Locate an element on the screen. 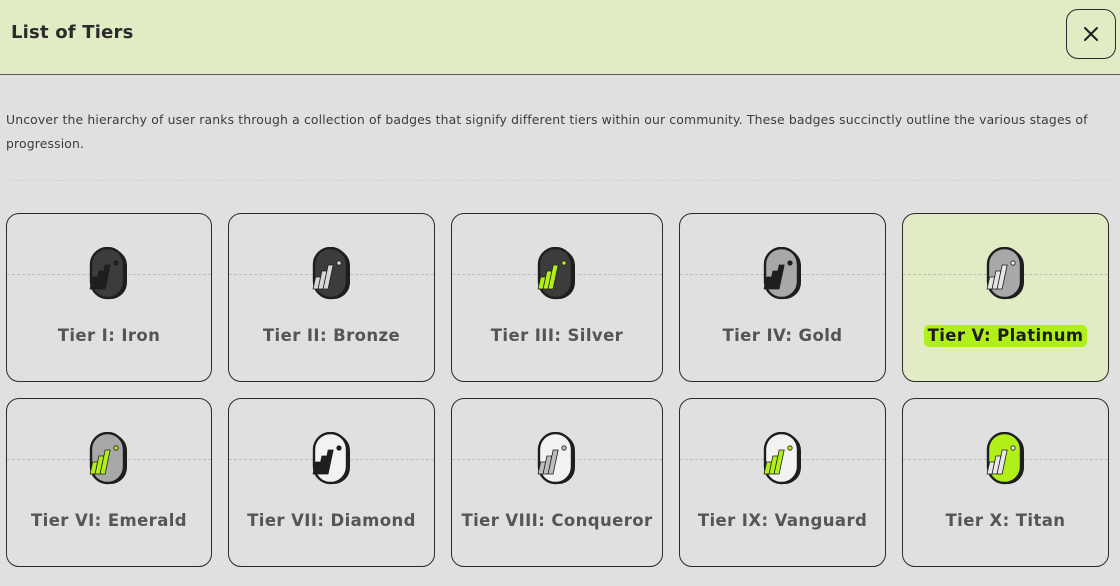  section-divider is located at coordinates (558, 180).